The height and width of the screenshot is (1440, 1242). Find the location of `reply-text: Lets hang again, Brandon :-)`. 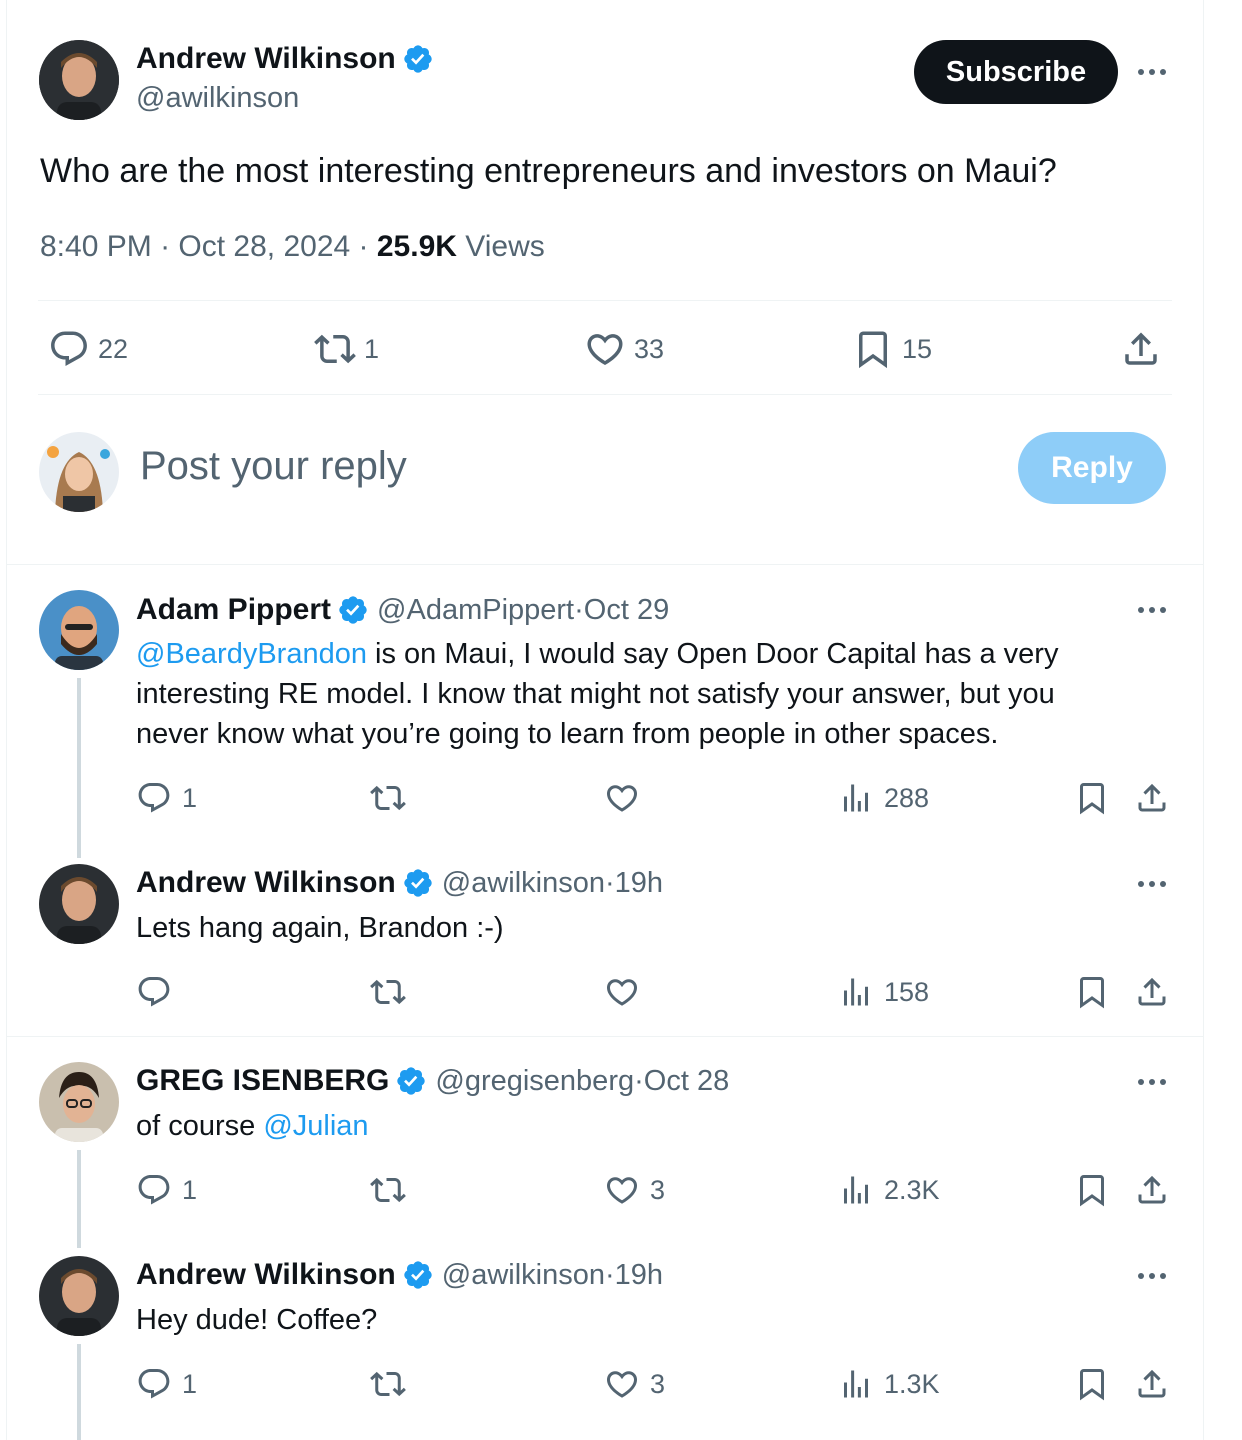

reply-text: Lets hang again, Brandon :-) is located at coordinates (320, 928).